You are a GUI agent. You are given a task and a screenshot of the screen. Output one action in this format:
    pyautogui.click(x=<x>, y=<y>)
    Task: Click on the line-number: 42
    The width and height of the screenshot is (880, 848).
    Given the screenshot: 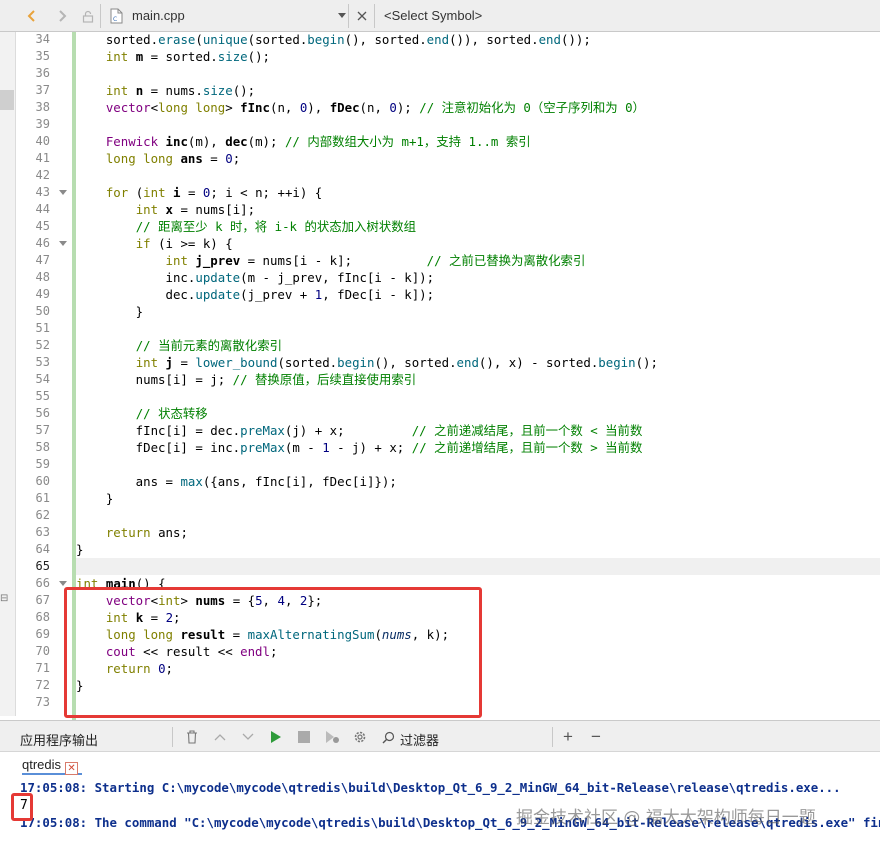 What is the action you would take?
    pyautogui.click(x=42, y=175)
    